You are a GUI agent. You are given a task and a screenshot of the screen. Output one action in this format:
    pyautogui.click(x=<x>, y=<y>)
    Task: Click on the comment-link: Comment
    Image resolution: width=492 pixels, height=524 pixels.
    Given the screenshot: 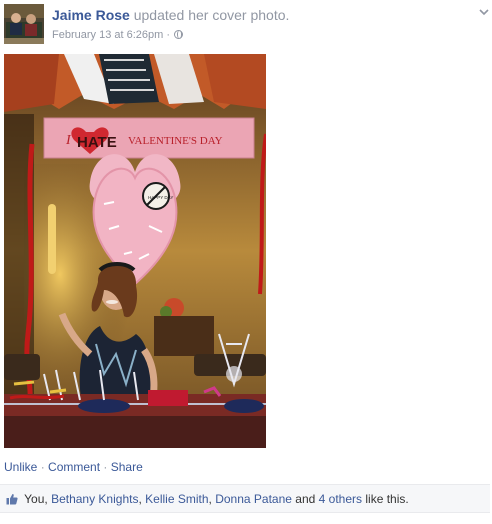 What is the action you would take?
    pyautogui.click(x=74, y=467)
    